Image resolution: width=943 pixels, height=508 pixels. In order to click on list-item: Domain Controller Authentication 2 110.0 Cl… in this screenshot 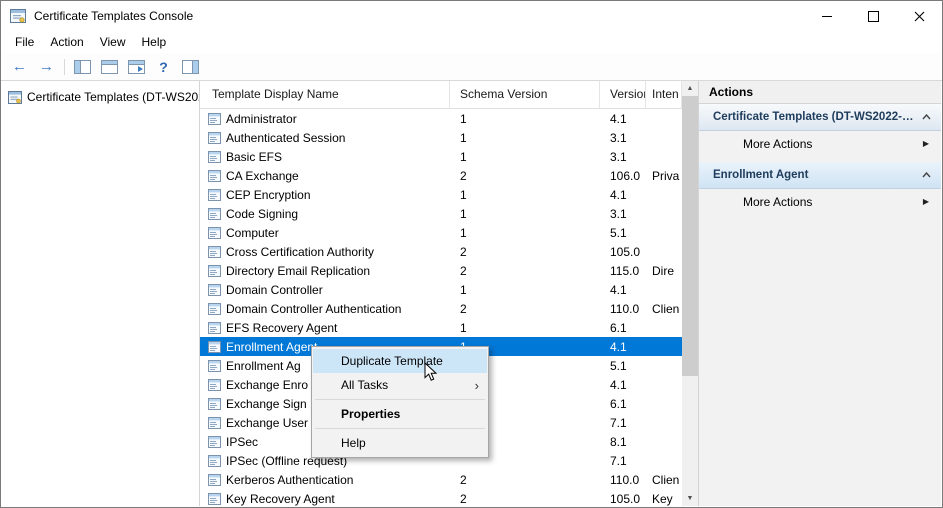, I will do `click(441, 308)`.